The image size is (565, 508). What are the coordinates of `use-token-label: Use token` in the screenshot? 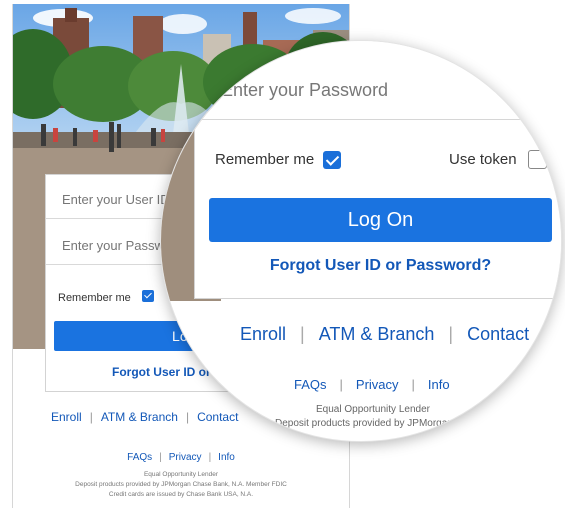 It's located at (483, 159).